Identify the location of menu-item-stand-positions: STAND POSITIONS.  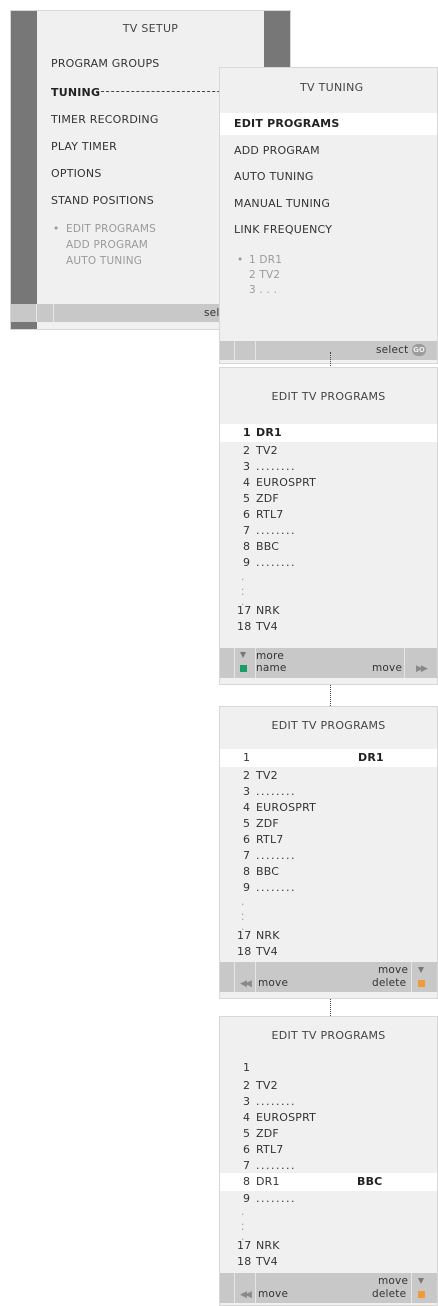
(102, 200).